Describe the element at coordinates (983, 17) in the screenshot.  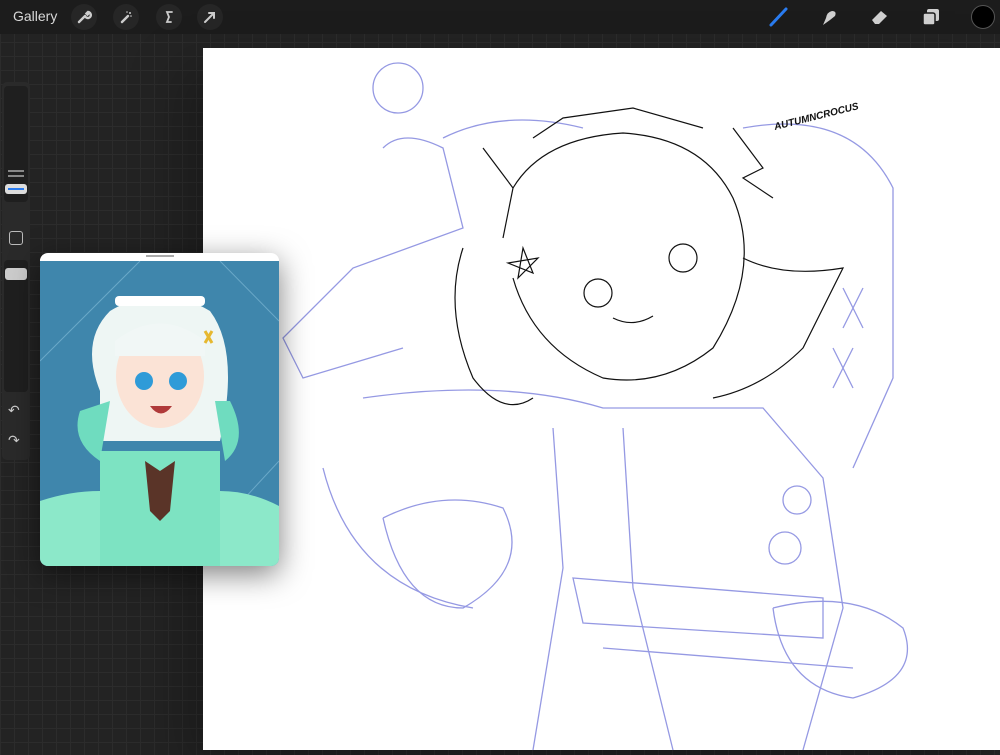
I see `color-picker-button` at that location.